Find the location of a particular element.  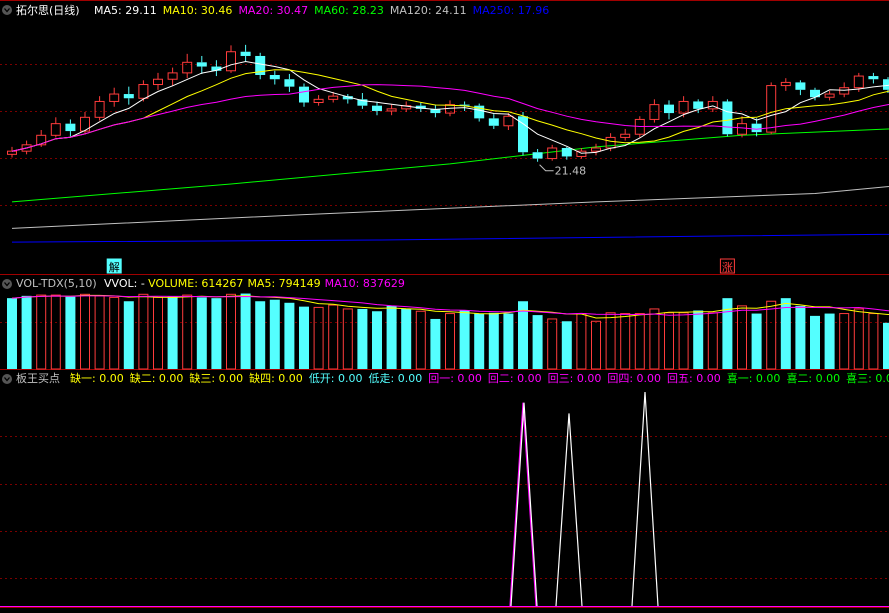

ma60-line is located at coordinates (450, 162).